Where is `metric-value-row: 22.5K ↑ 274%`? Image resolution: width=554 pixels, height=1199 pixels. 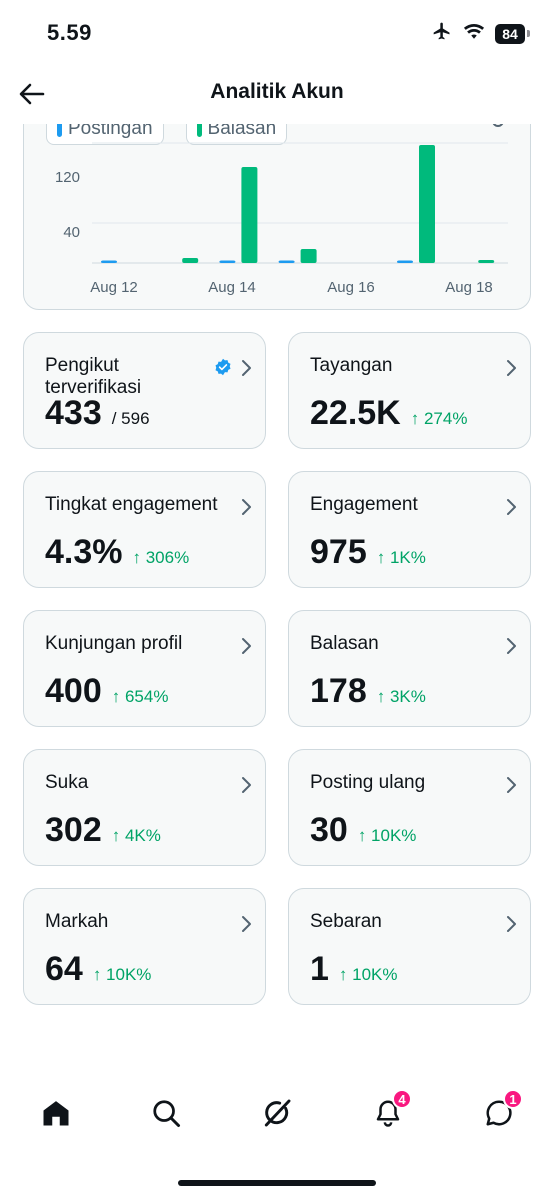
metric-value-row: 22.5K ↑ 274% is located at coordinates (388, 413).